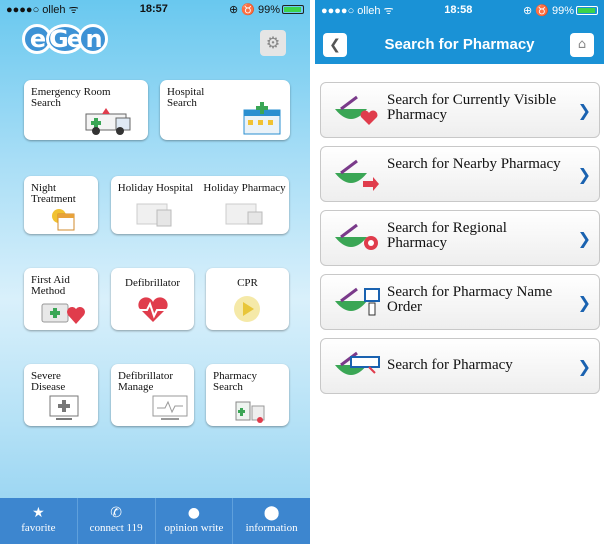  What do you see at coordinates (244, 214) in the screenshot?
I see `holiday-pharmacy-icon` at bounding box center [244, 214].